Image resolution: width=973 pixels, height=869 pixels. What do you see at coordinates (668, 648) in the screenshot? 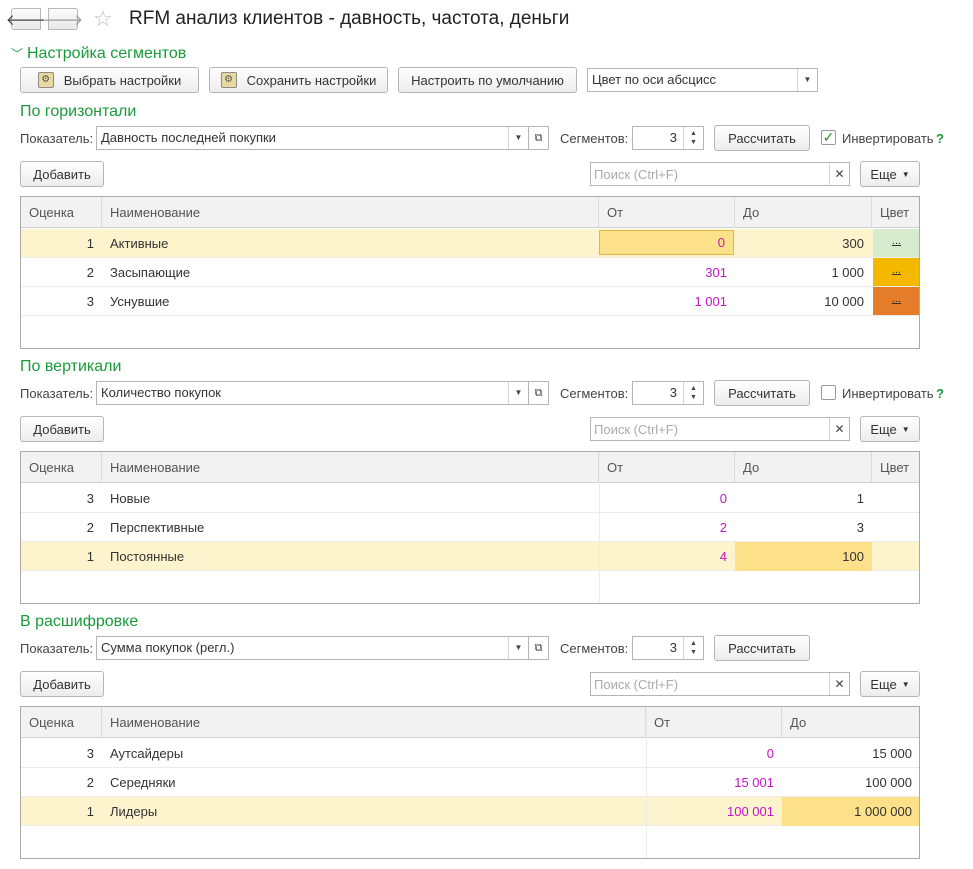
I see `detail-segments-stepper: 3 ▲ ▼` at bounding box center [668, 648].